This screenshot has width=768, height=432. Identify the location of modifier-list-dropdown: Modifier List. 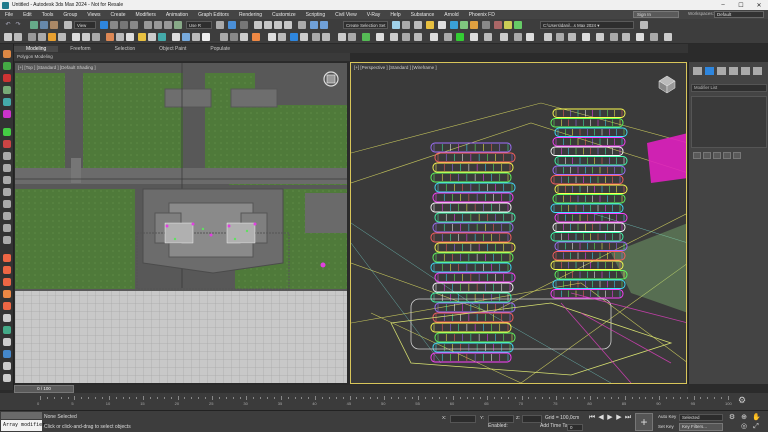
(729, 88).